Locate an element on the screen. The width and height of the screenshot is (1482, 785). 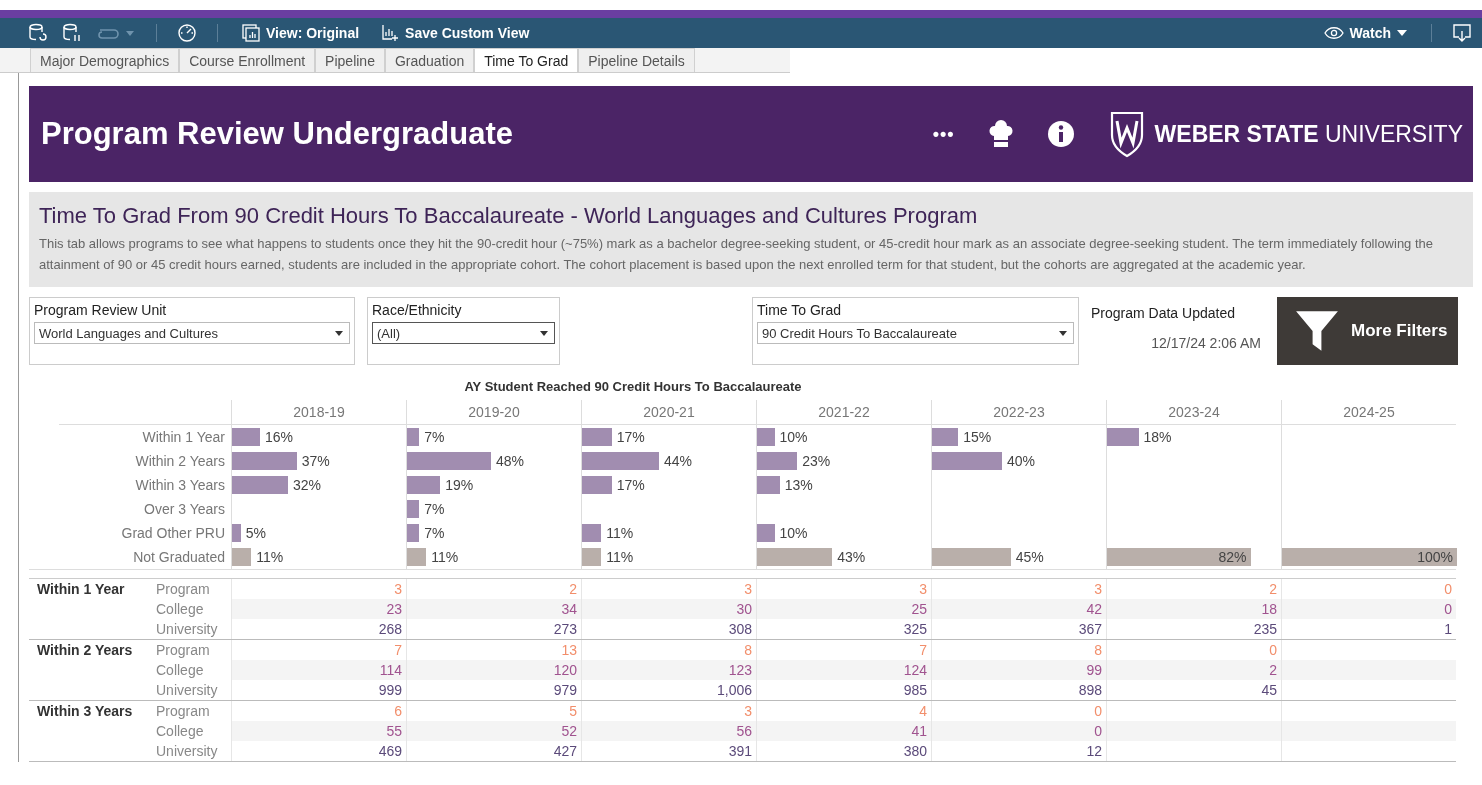
chart-title: AY Student Reached 90 Credit Hours To Baccalaureate is located at coordinates (633, 386).